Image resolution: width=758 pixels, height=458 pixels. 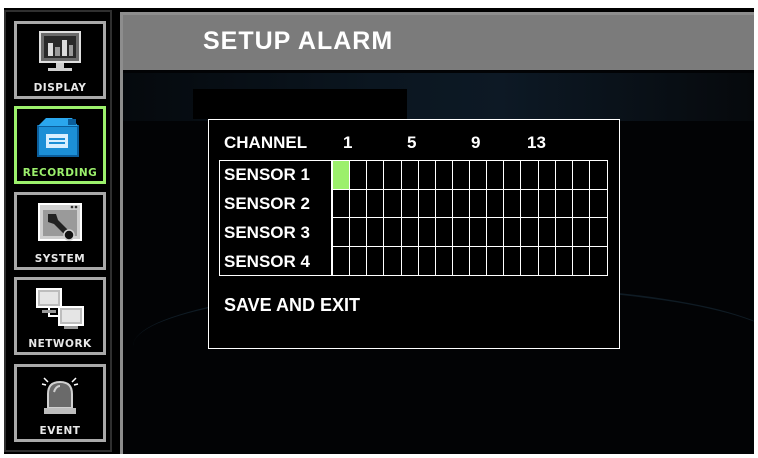 What do you see at coordinates (267, 174) in the screenshot?
I see `sensor-label: SENSOR 1` at bounding box center [267, 174].